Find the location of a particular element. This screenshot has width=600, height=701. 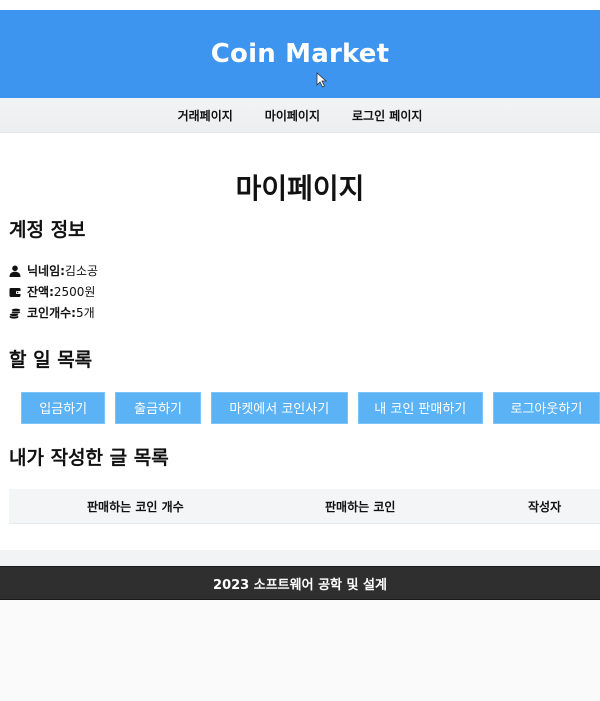

site-logo-title: Coin Market is located at coordinates (300, 54).